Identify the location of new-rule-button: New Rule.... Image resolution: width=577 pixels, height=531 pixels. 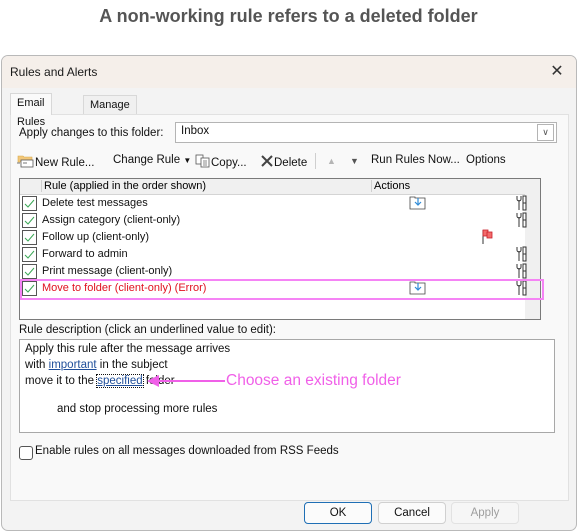
(55, 161).